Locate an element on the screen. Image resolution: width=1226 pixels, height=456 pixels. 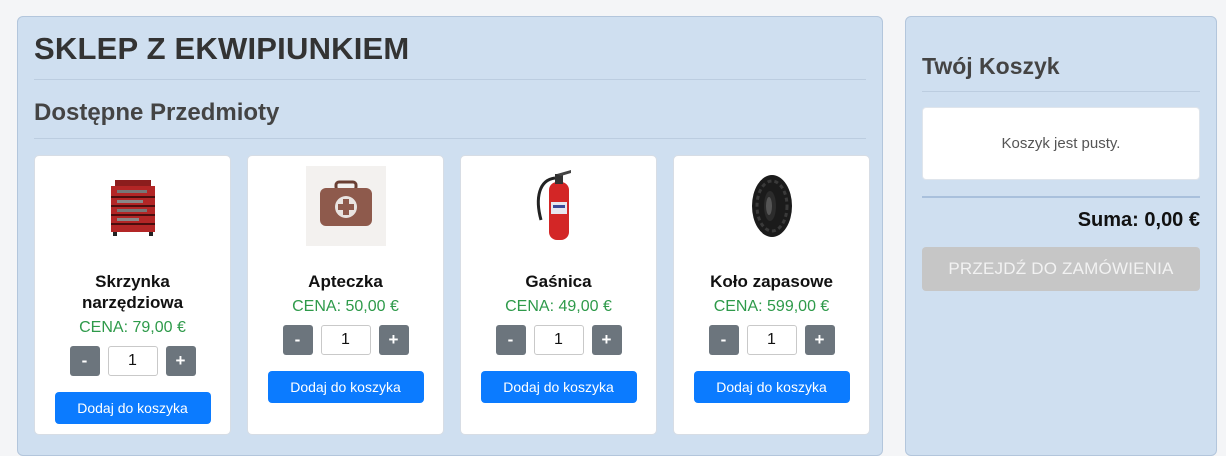
cart-empty-message: Koszyk jest pusty. is located at coordinates (1061, 143).